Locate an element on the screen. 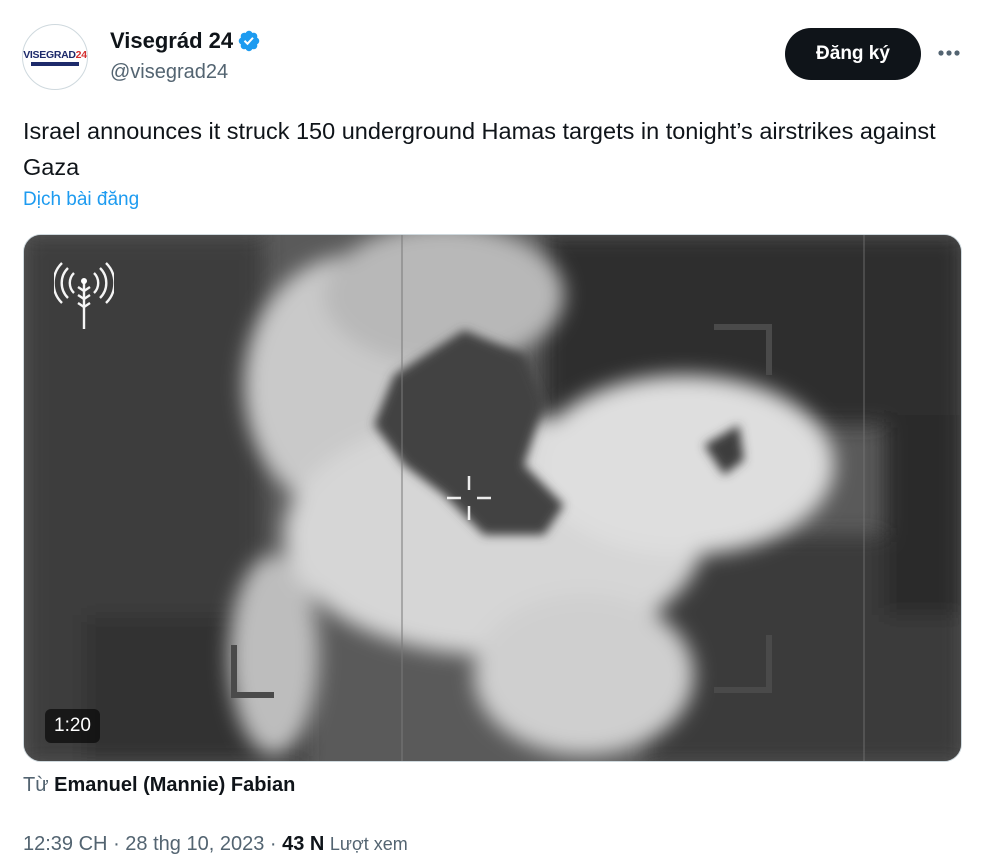 The width and height of the screenshot is (987, 865). more-options-button is located at coordinates (949, 53).